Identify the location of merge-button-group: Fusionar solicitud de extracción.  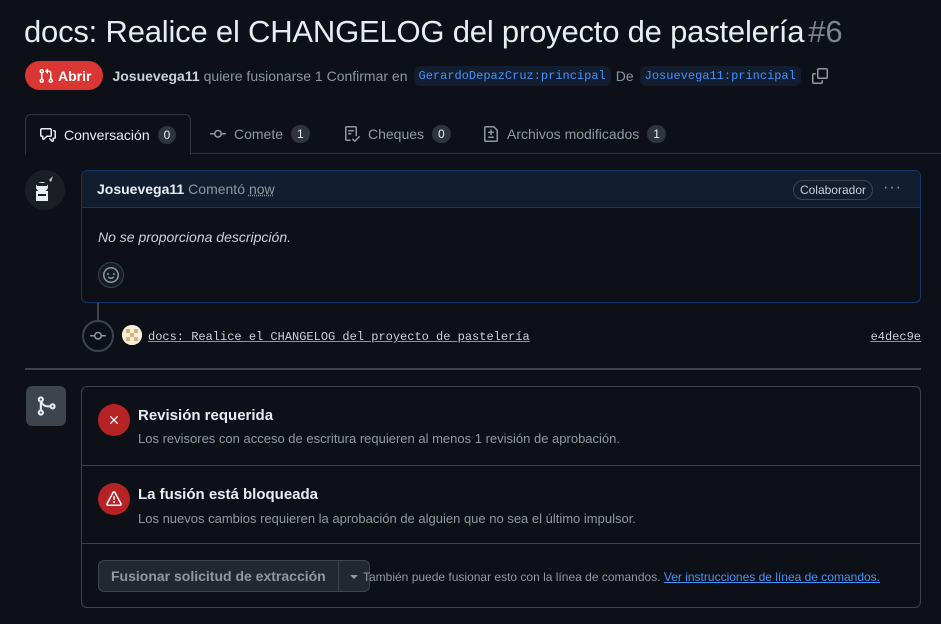
(234, 576).